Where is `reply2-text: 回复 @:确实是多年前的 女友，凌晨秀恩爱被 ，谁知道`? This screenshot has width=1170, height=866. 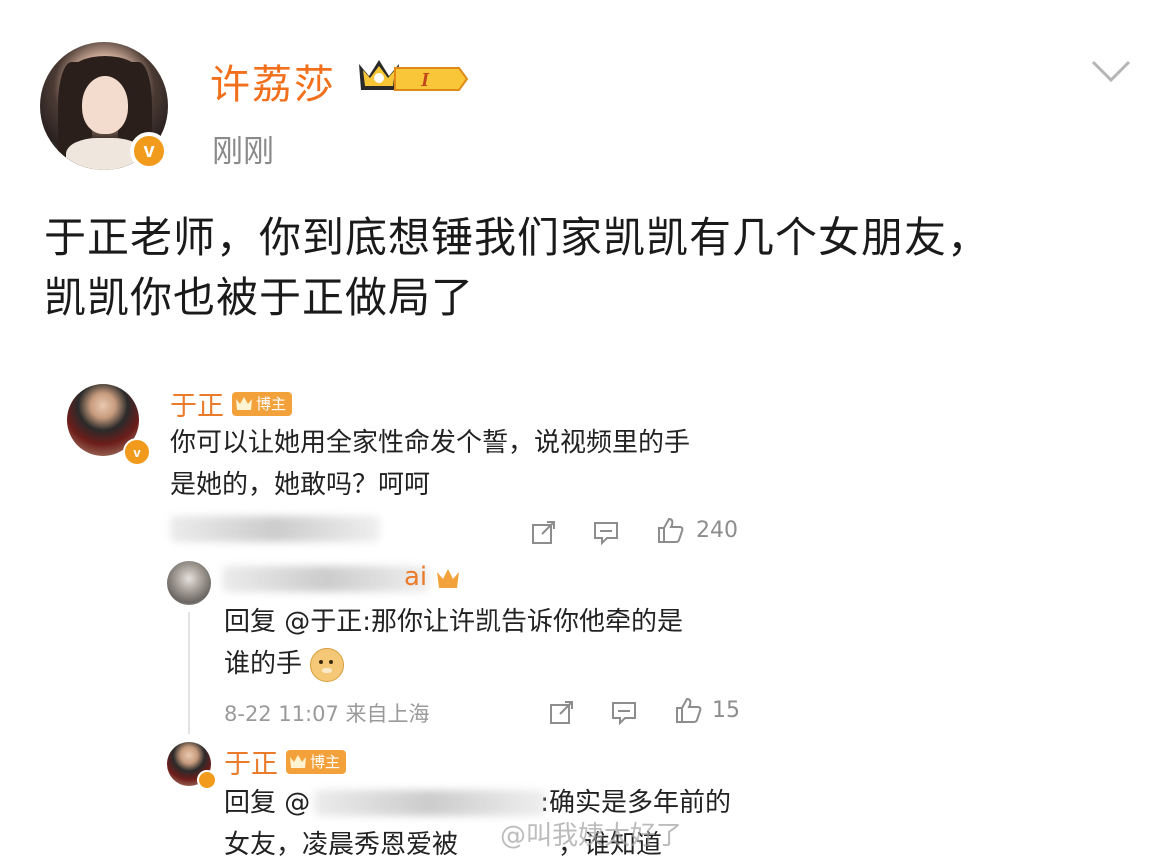 reply2-text: 回复 @:确实是多年前的 女友，凌晨秀恩爱被 ，谁知道 is located at coordinates (478, 824).